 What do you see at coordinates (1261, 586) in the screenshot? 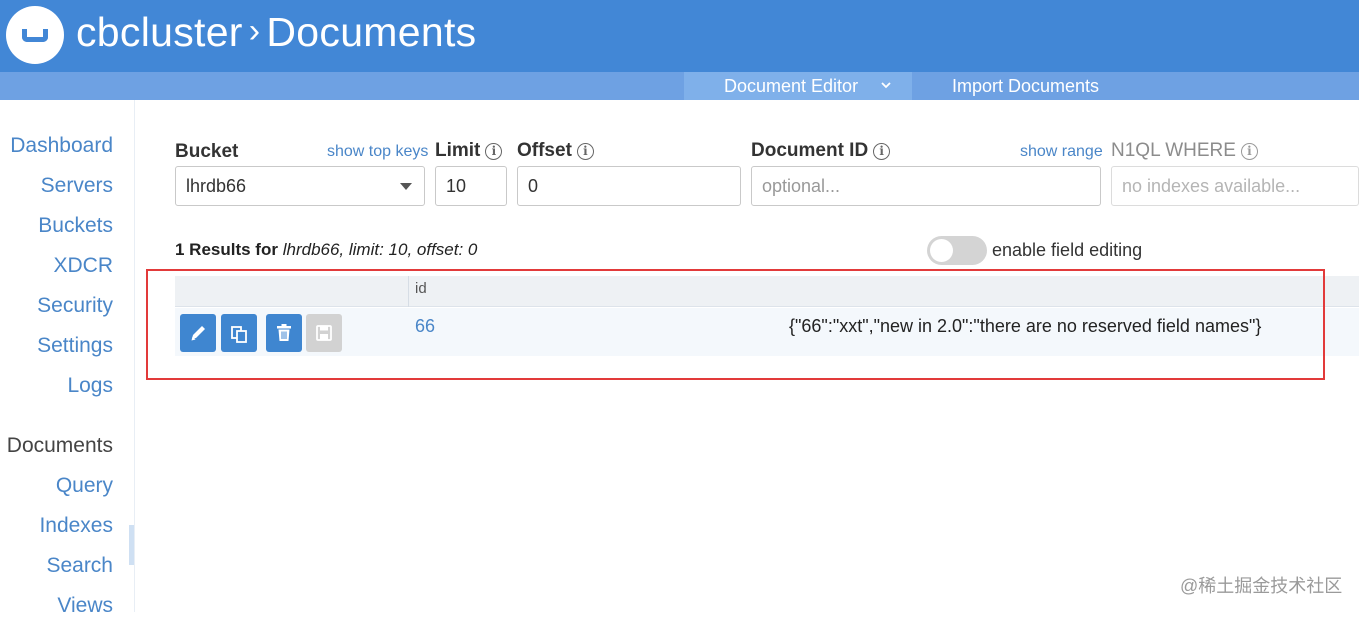
I see `watermark: @稀土掘金技术社区` at bounding box center [1261, 586].